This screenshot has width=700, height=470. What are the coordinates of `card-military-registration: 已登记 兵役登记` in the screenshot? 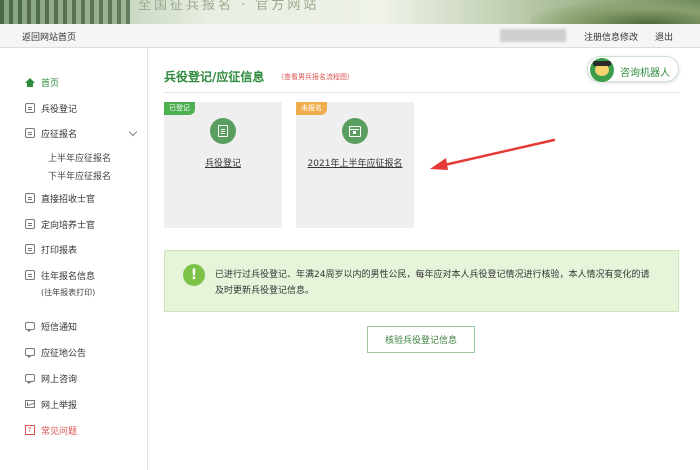 It's located at (223, 165).